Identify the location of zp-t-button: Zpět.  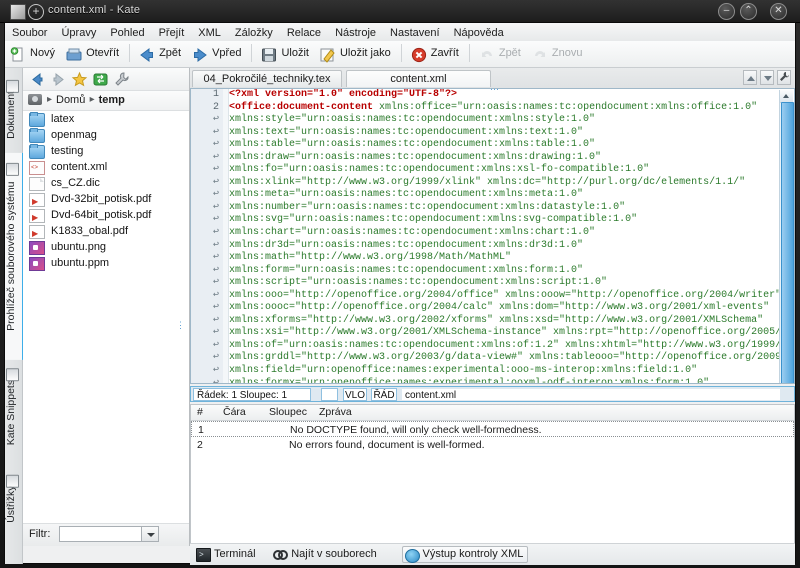
(160, 53).